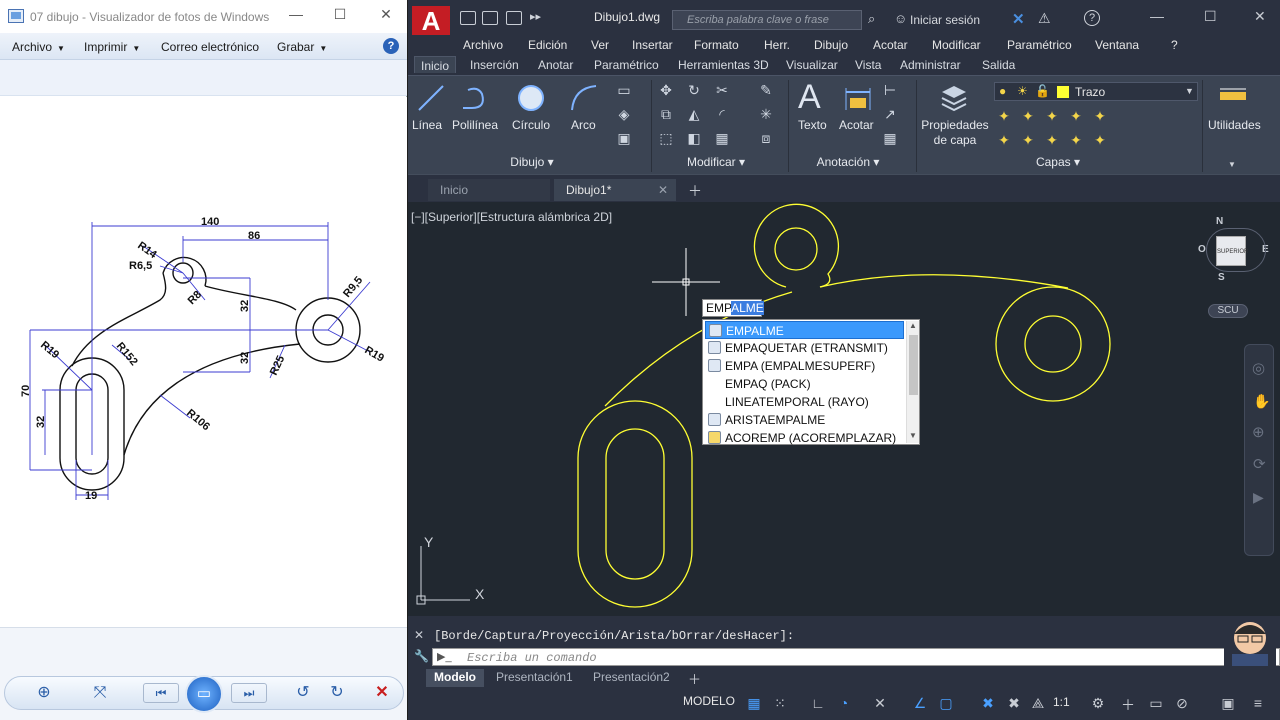 The height and width of the screenshot is (720, 1280). What do you see at coordinates (663, 190) in the screenshot?
I see `close-tab-icon: ✕` at bounding box center [663, 190].